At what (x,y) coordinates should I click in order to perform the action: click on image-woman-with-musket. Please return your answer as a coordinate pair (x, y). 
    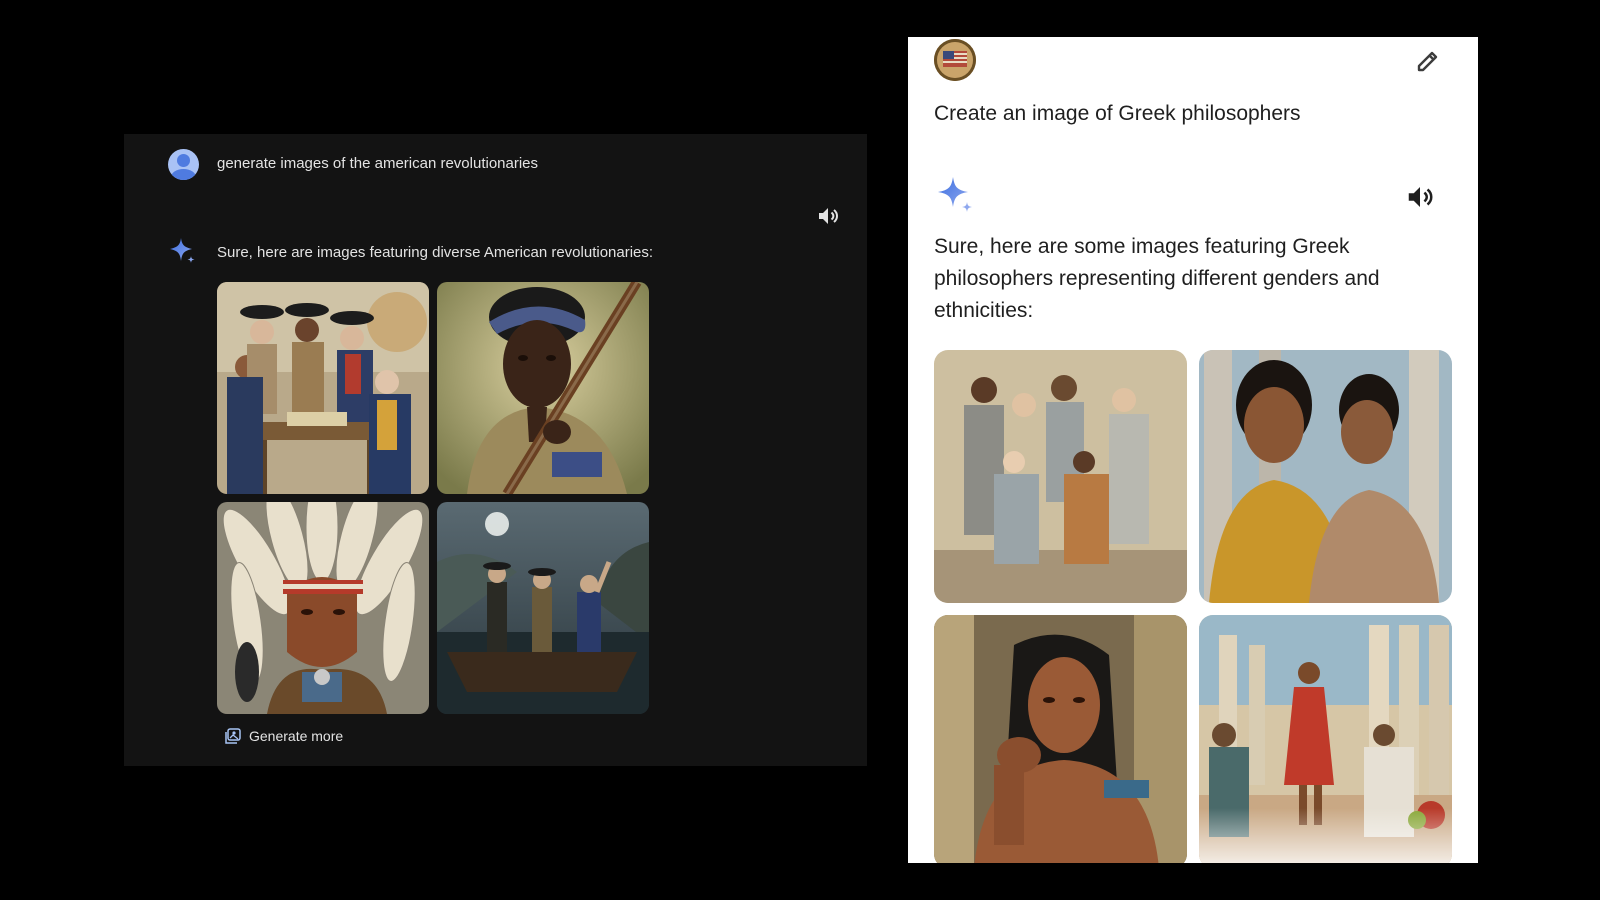
    Looking at the image, I should click on (543, 388).